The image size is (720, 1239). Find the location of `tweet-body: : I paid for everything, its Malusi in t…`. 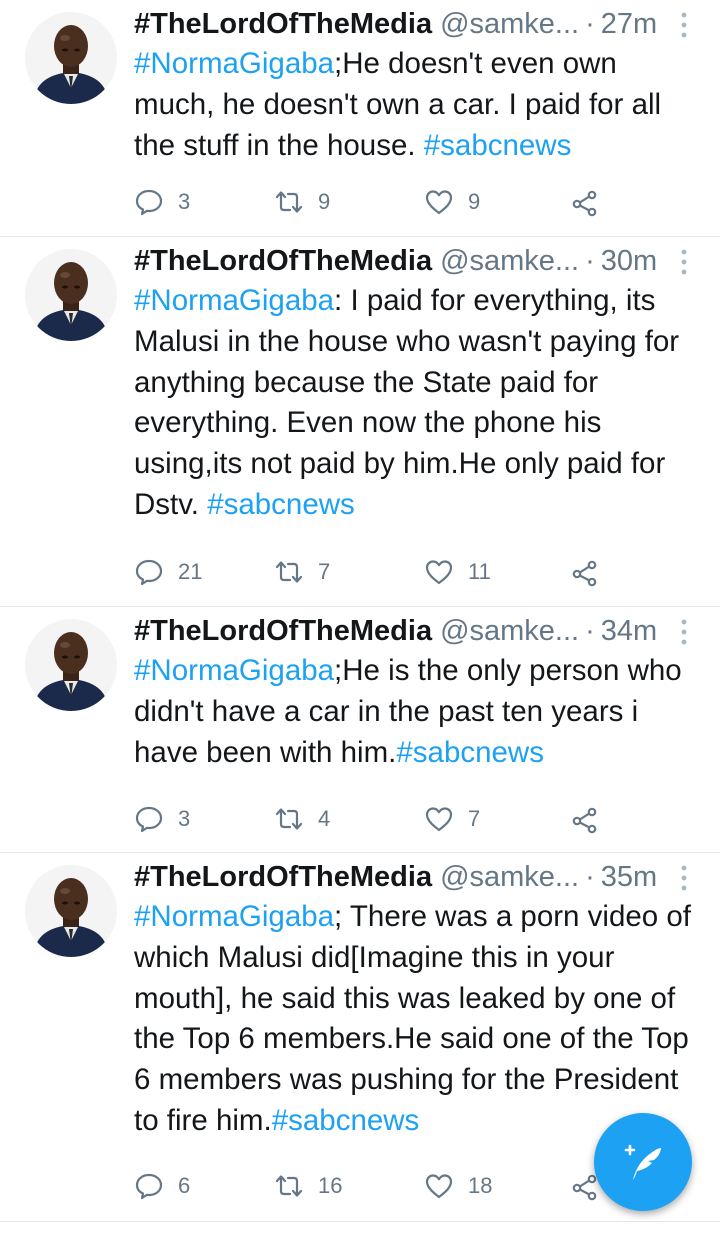

tweet-body: : I paid for everything, its Malusi in t… is located at coordinates (407, 402).